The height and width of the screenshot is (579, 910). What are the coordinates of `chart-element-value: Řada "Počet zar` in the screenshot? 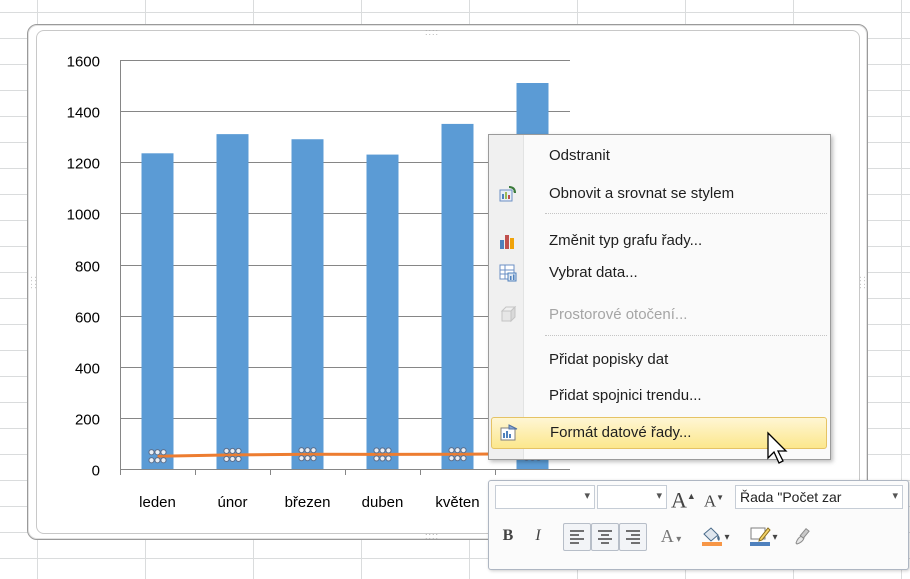 It's located at (791, 497).